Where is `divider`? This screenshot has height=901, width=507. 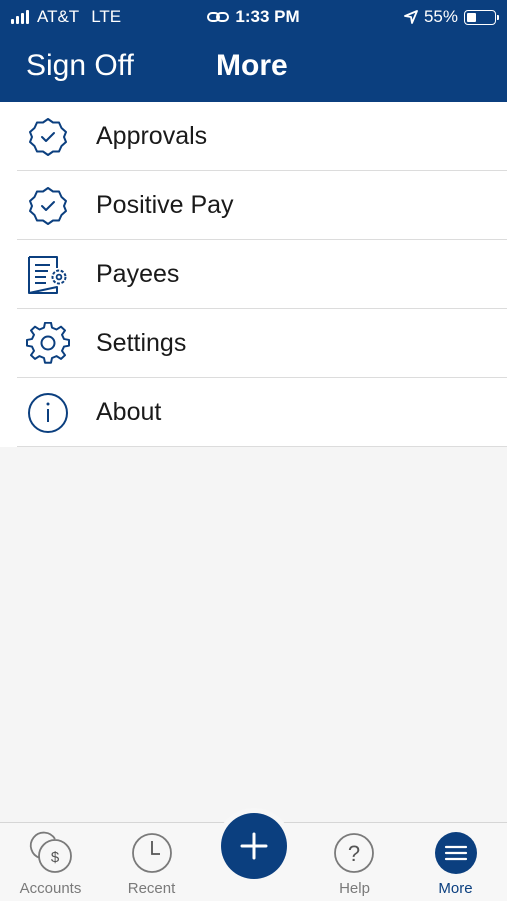
divider is located at coordinates (262, 446).